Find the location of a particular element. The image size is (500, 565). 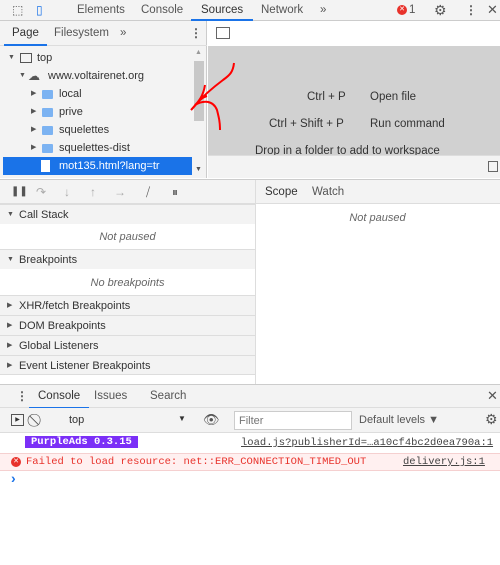

tab-console: Console is located at coordinates (162, 10).